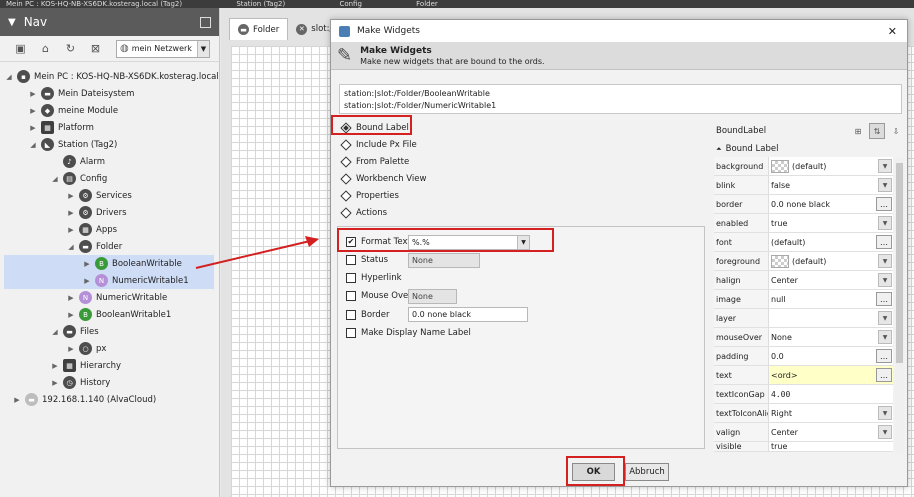 This screenshot has height=497, width=914. Describe the element at coordinates (118, 314) in the screenshot. I see `tree-node-booleanwritable1: ▶ B BooleanWritable1` at that location.